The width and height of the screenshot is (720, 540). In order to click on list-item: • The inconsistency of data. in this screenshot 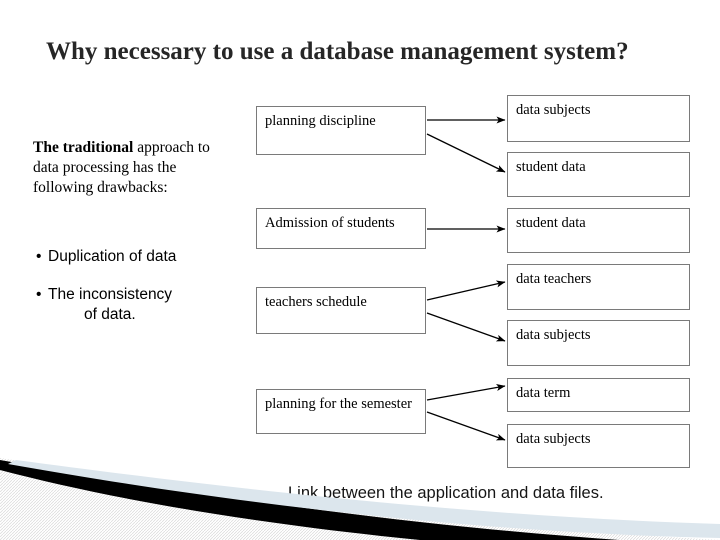, I will do `click(141, 305)`.